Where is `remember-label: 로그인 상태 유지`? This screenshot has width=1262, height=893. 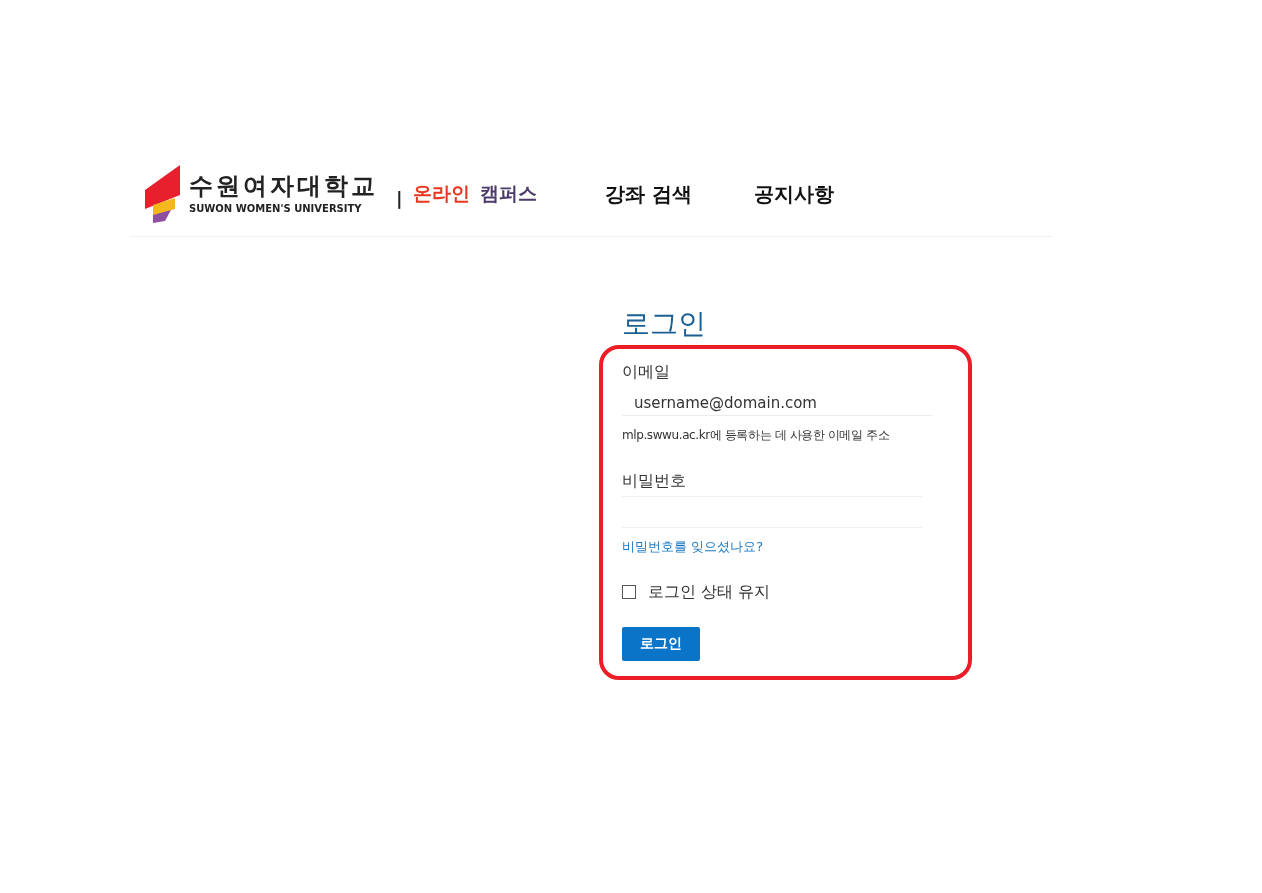 remember-label: 로그인 상태 유지 is located at coordinates (709, 592).